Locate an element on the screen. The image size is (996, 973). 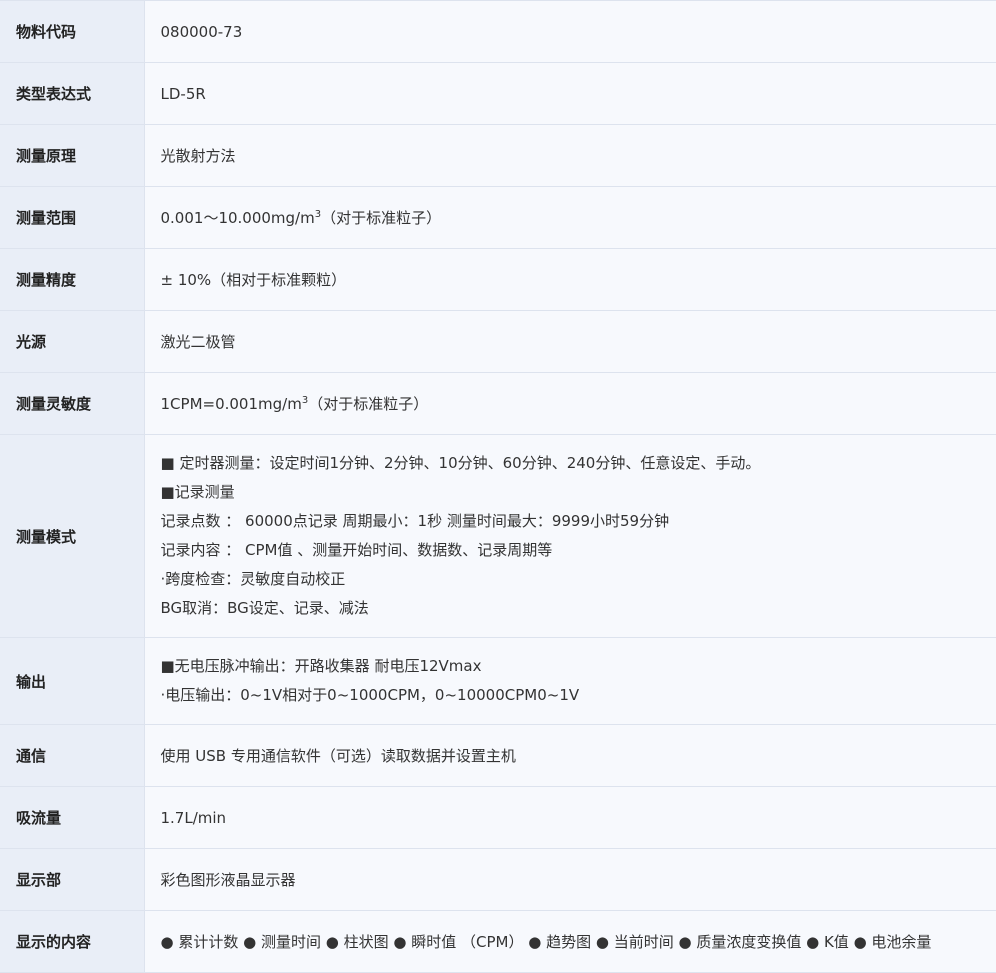
spec-value: 光散射方法 is located at coordinates (570, 156).